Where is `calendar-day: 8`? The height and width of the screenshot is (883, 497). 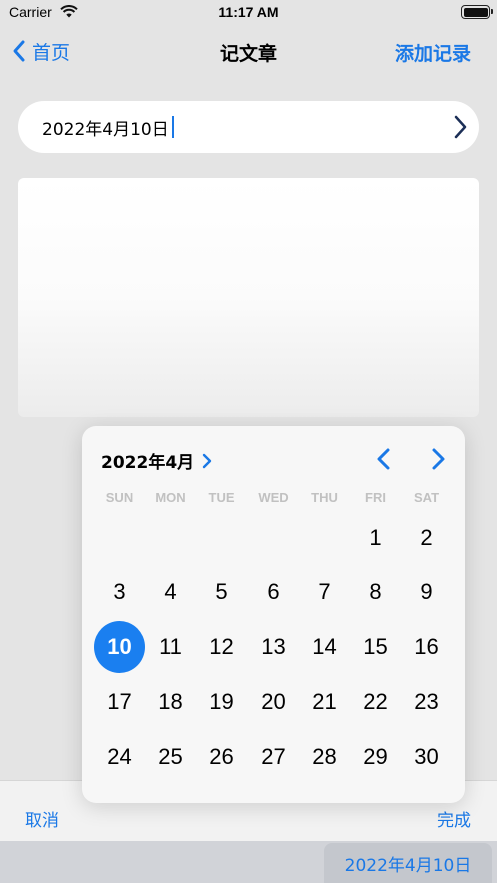 calendar-day: 8 is located at coordinates (375, 591).